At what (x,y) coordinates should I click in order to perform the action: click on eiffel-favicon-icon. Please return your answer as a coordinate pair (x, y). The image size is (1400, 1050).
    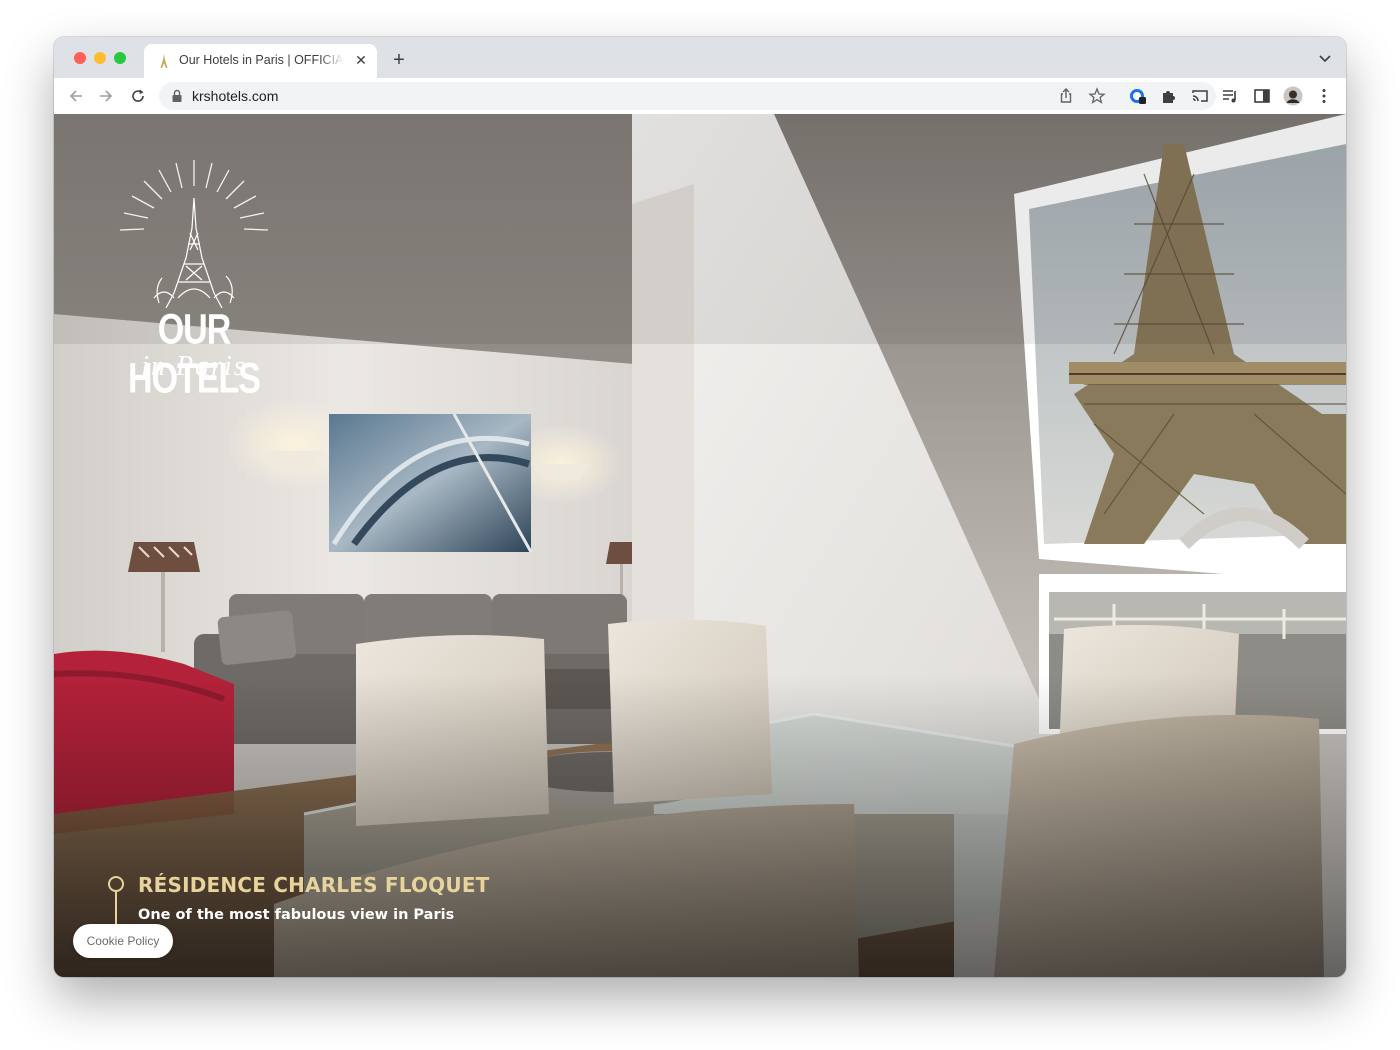
    Looking at the image, I should click on (164, 61).